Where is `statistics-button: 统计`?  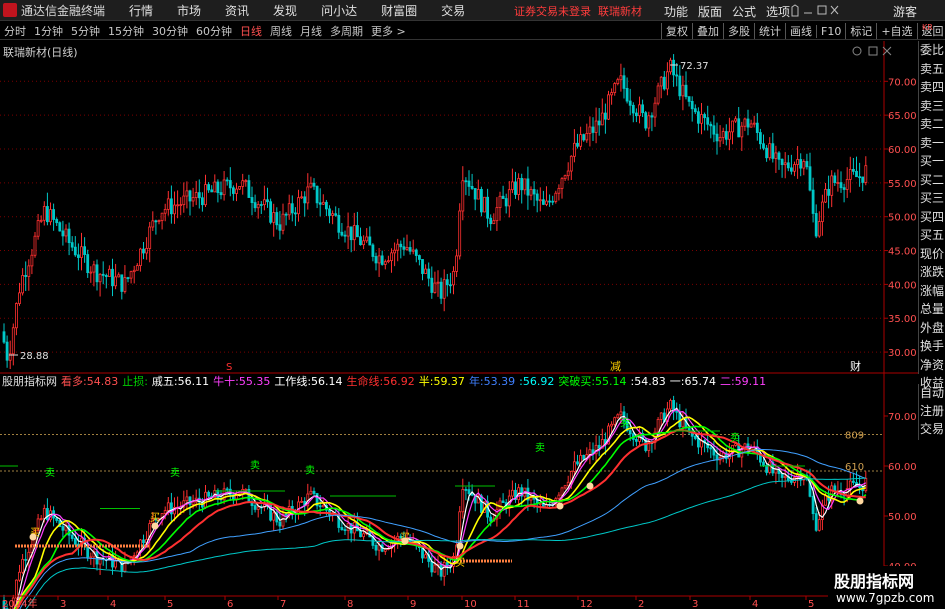 statistics-button: 统计 is located at coordinates (769, 31).